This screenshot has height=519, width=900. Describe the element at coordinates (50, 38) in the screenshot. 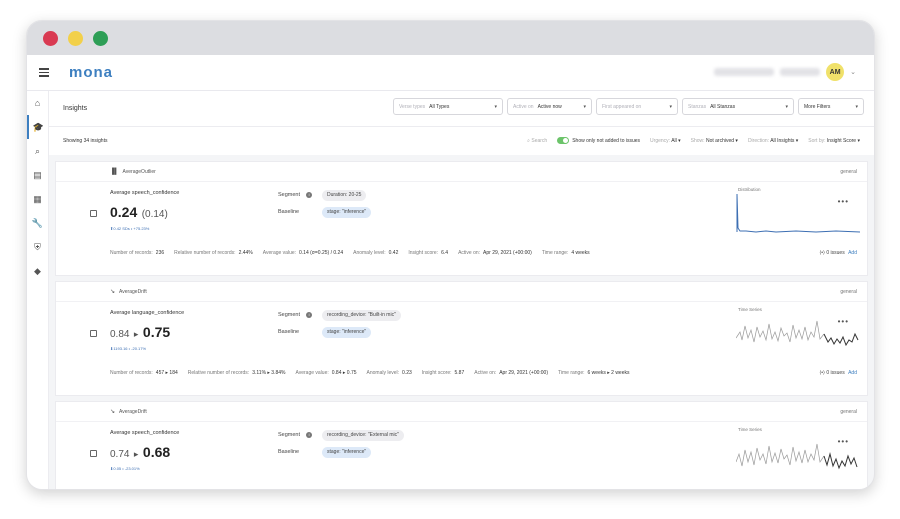

I see `close-window-button` at that location.